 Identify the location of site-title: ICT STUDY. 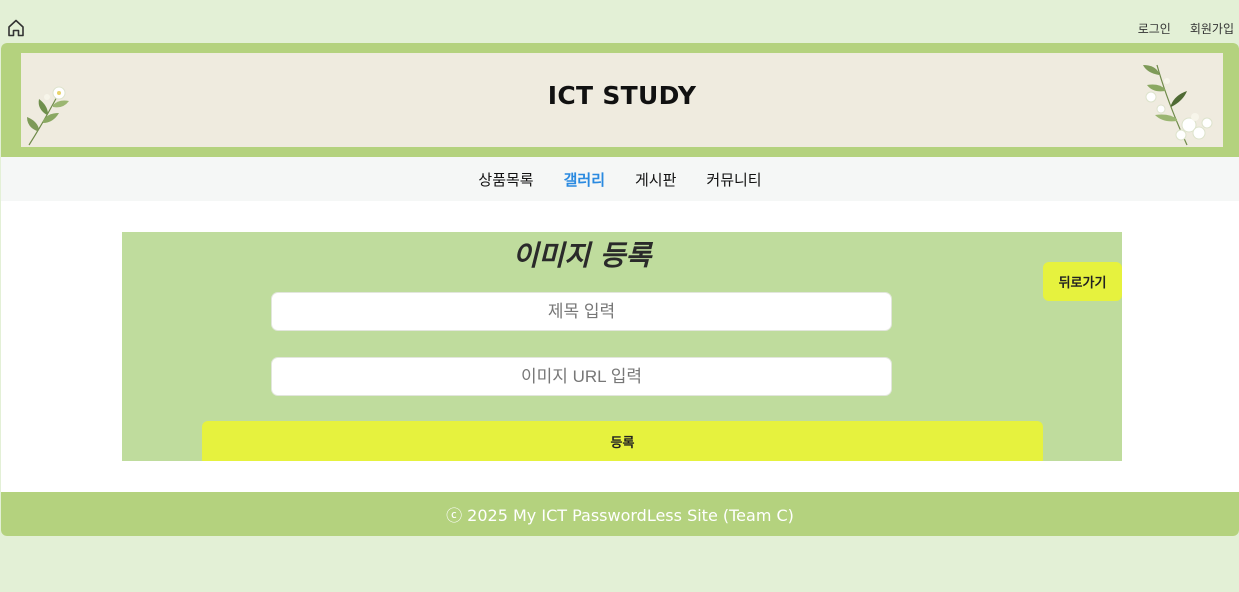
(622, 95).